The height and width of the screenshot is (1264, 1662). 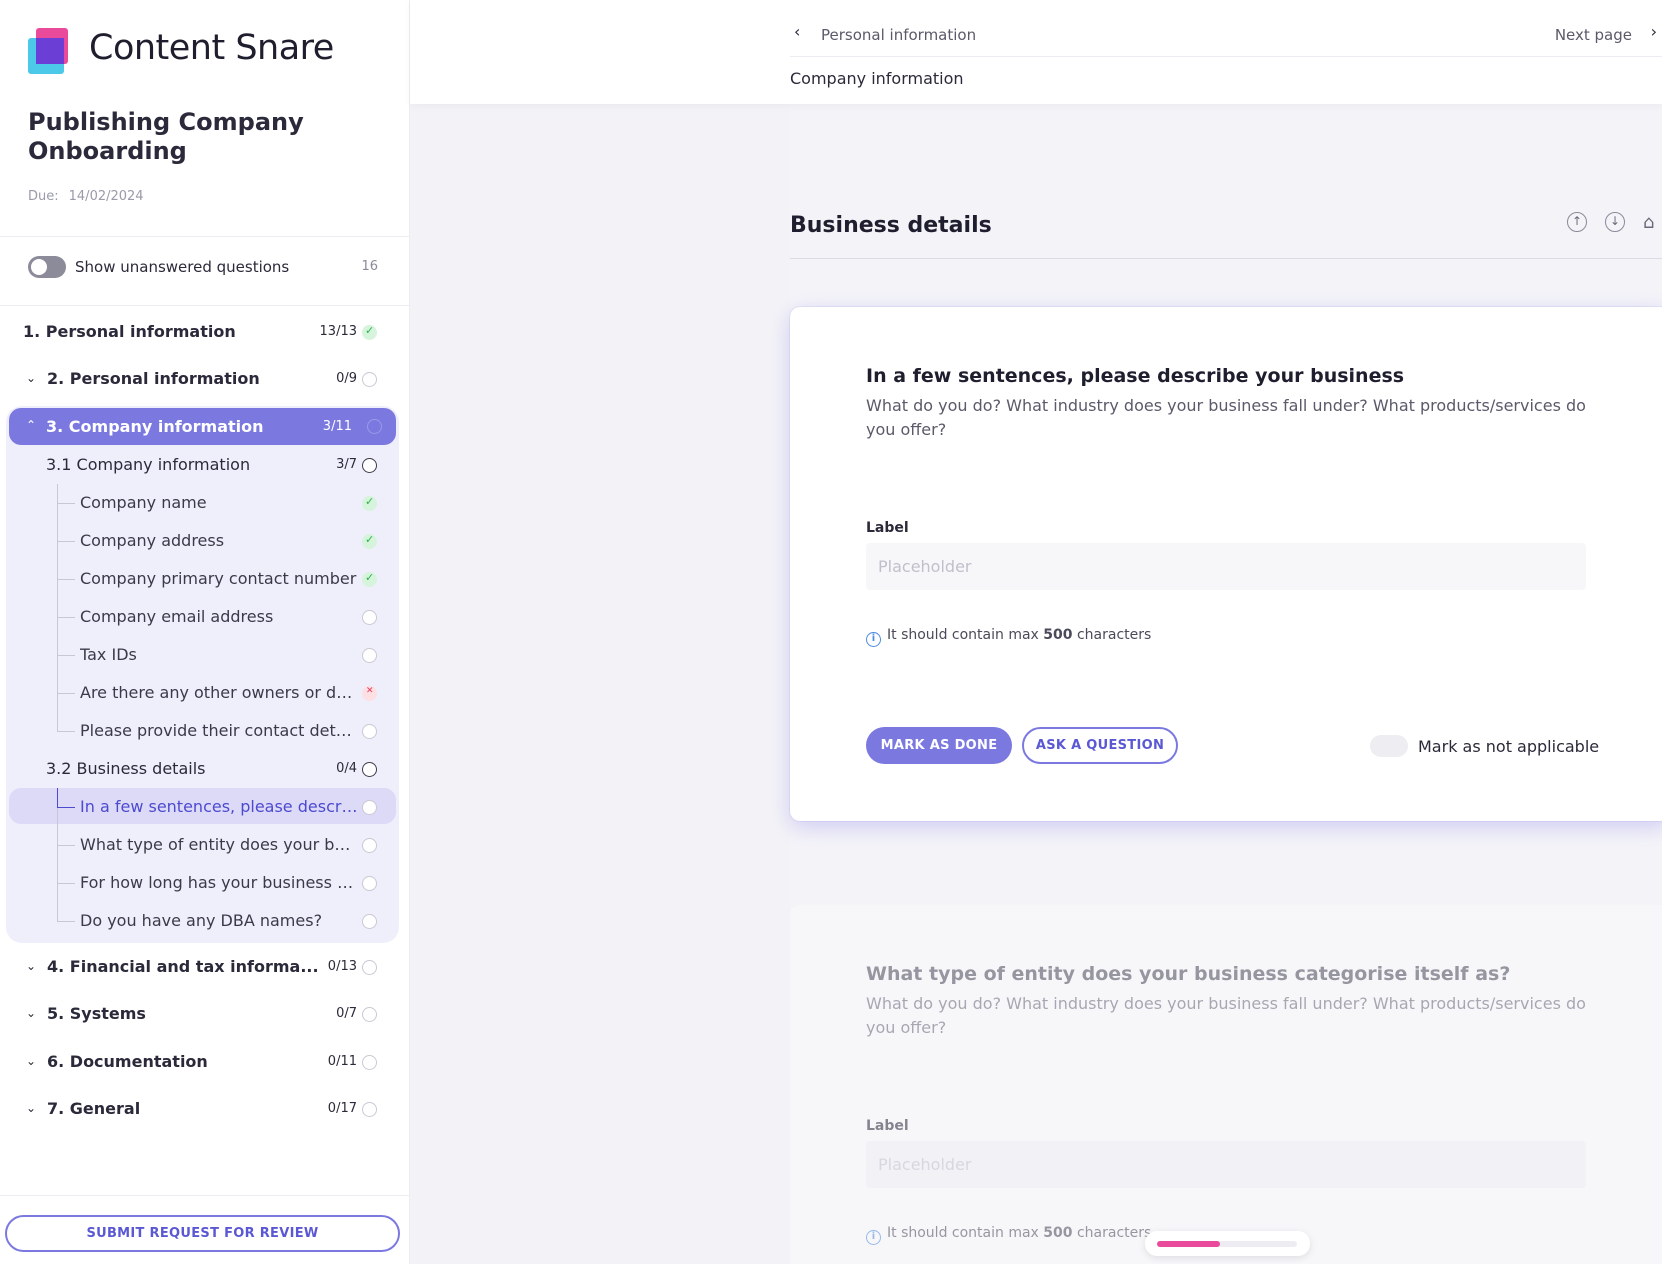 I want to click on nav-section-4: ⌄ 4. Financial and tax informa... 0/13, so click(x=205, y=967).